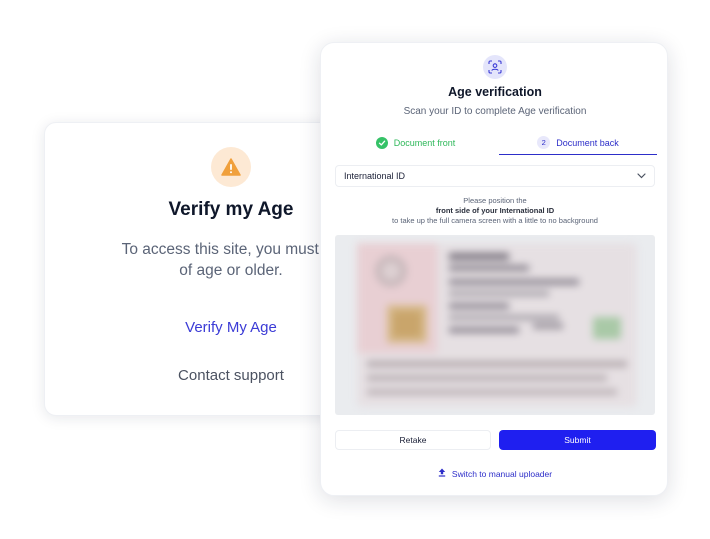 The height and width of the screenshot is (539, 710). What do you see at coordinates (495, 67) in the screenshot?
I see `face-scan-icon` at bounding box center [495, 67].